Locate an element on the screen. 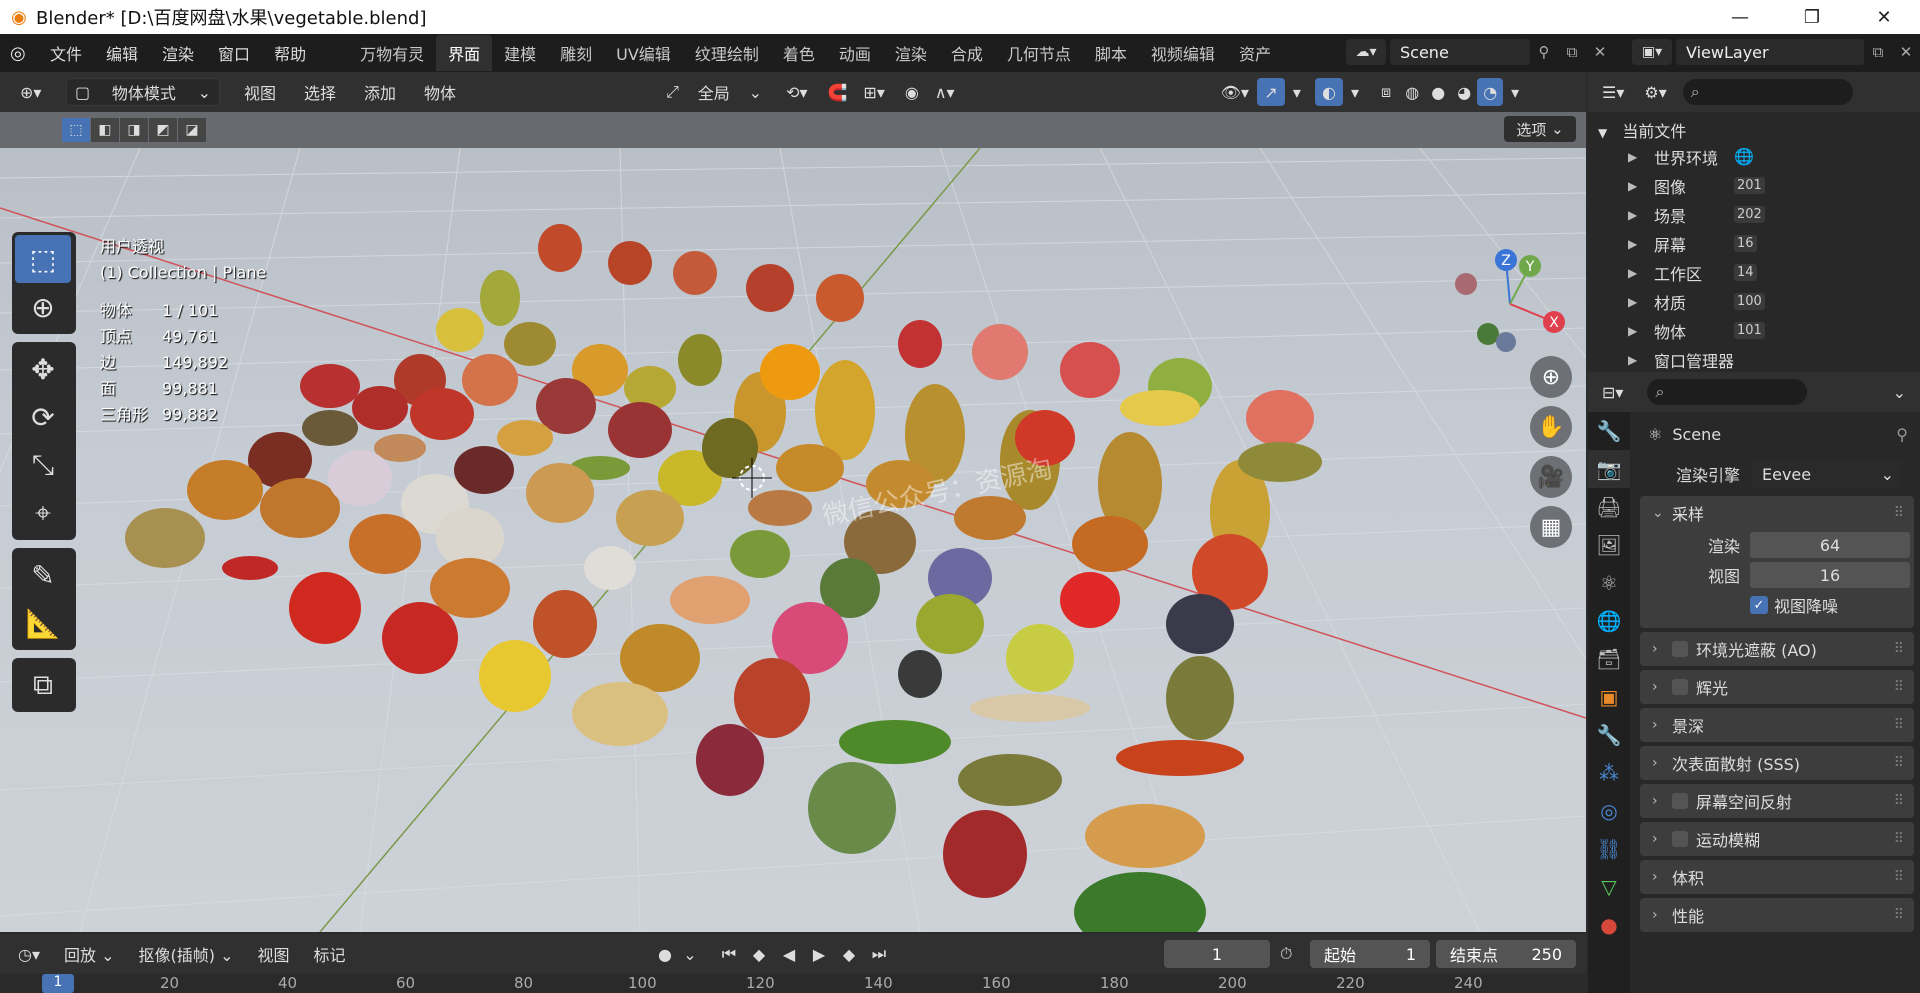 The image size is (1920, 993). outliner-item: ▶ 图像 201 is located at coordinates (1754, 185).